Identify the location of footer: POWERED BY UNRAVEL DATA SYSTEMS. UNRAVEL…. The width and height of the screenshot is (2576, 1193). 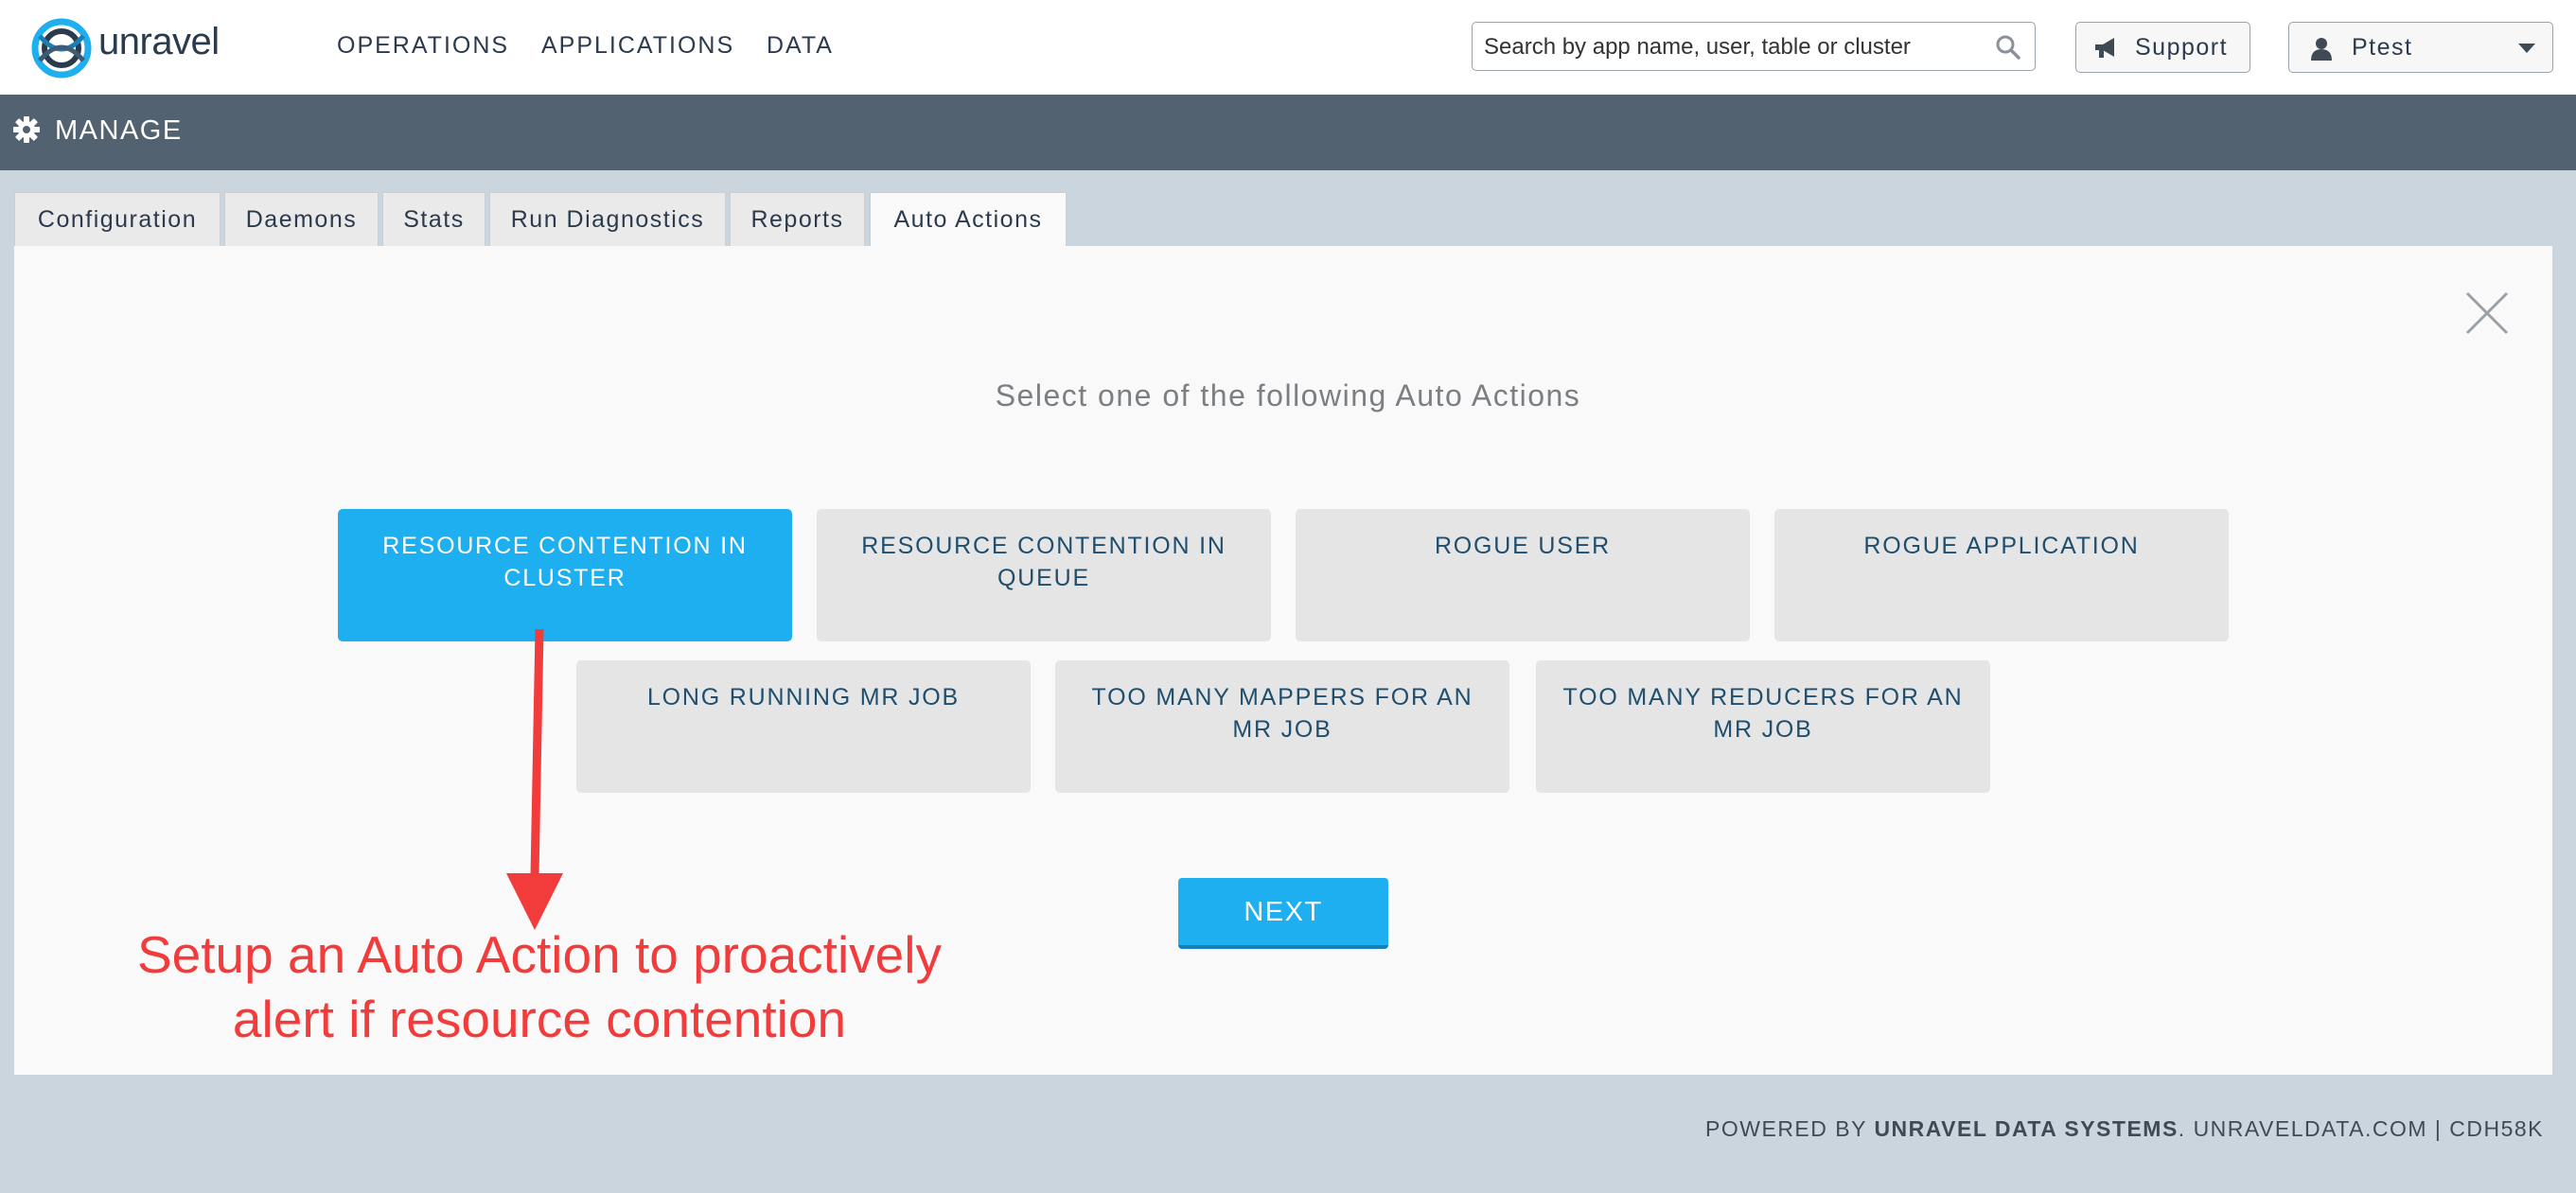
(2124, 1129).